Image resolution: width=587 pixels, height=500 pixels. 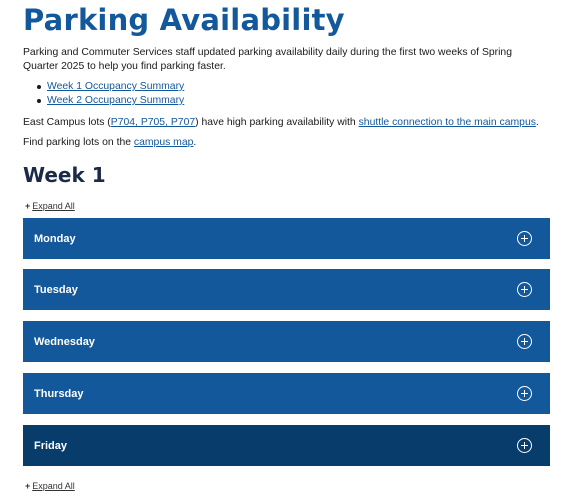 I want to click on week-2-summary-link: Week 2 Occupancy Summary, so click(x=115, y=100).